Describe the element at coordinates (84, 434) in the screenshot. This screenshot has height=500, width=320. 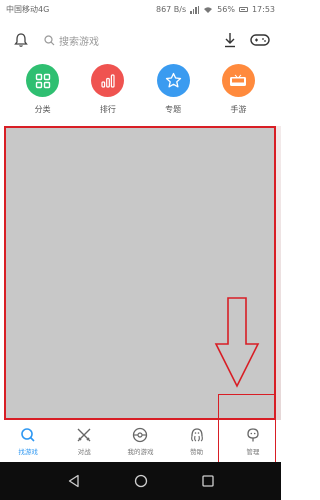
I see `crossed-swords-icon` at that location.